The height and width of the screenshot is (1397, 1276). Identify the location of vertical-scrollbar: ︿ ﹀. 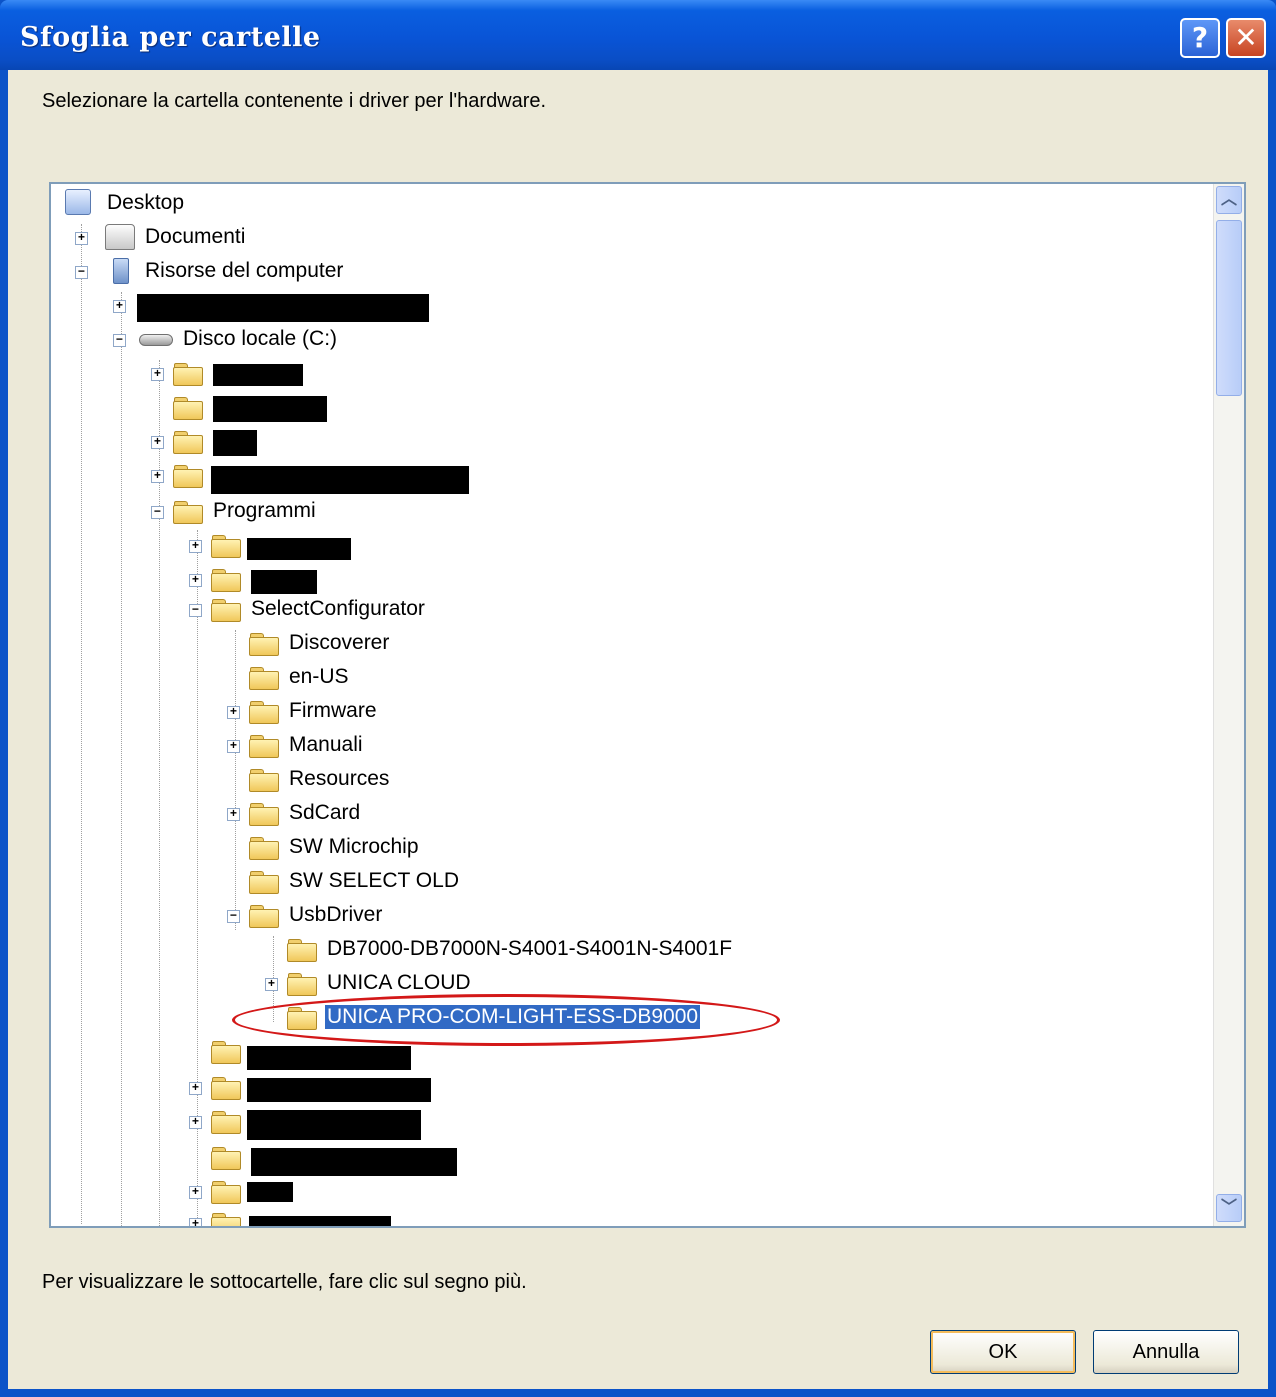
(1228, 705).